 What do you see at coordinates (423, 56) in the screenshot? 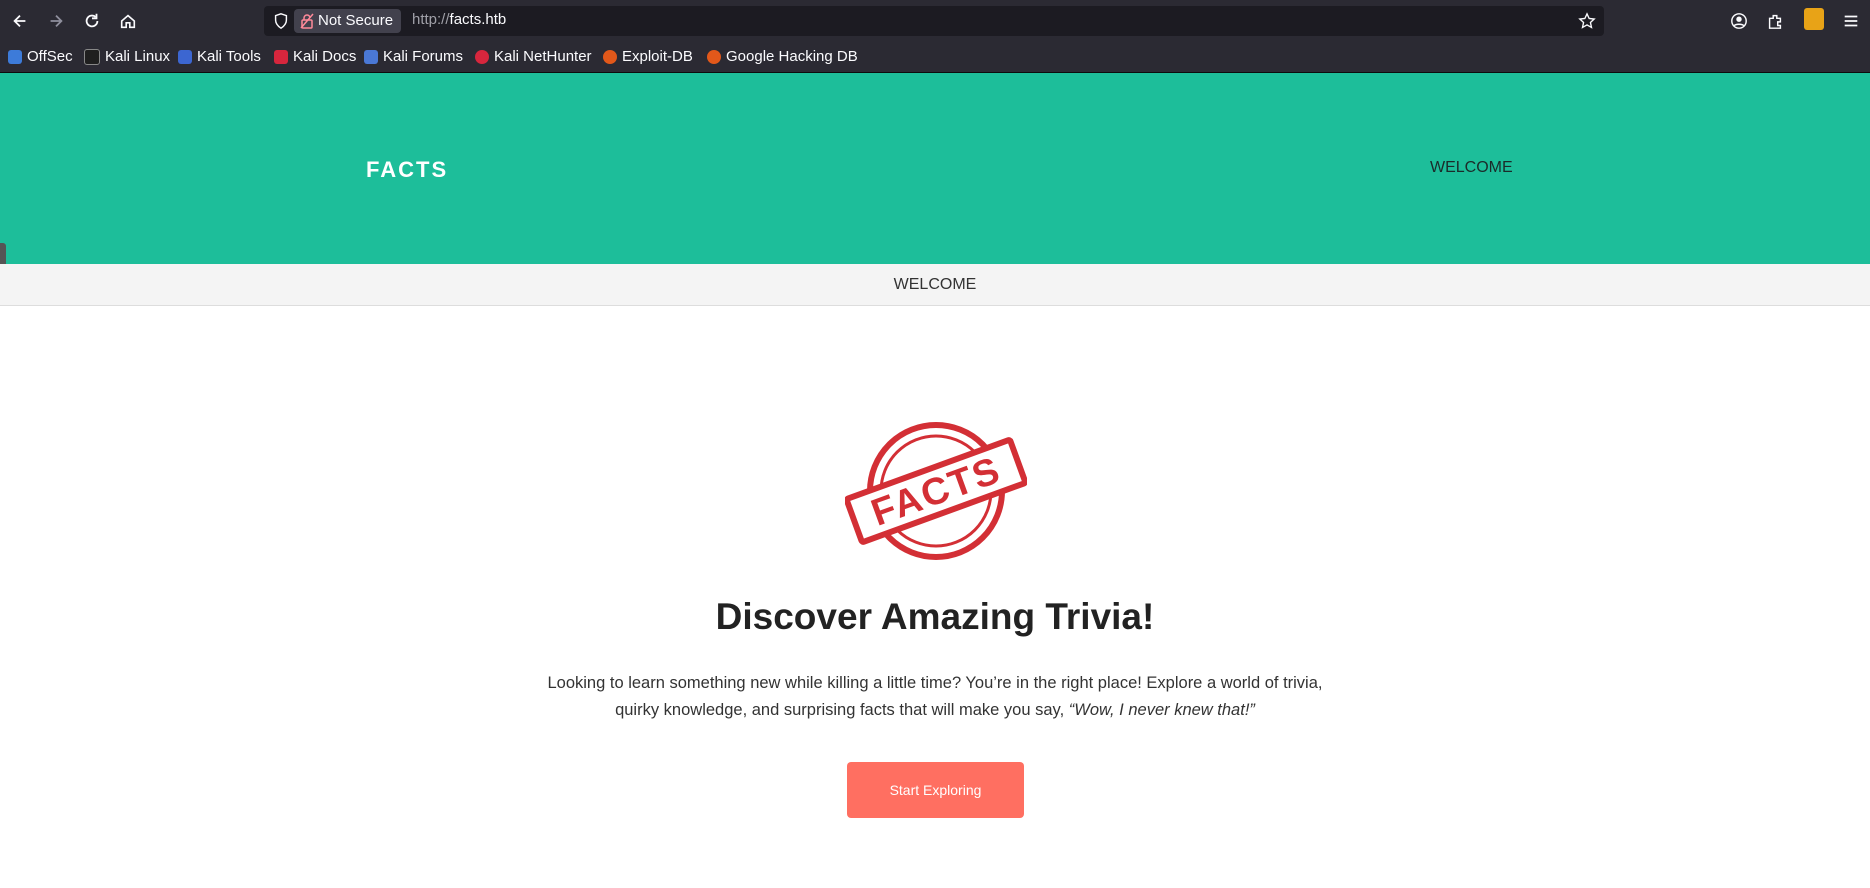
I see `bookmark-label: Kali Forums` at bounding box center [423, 56].